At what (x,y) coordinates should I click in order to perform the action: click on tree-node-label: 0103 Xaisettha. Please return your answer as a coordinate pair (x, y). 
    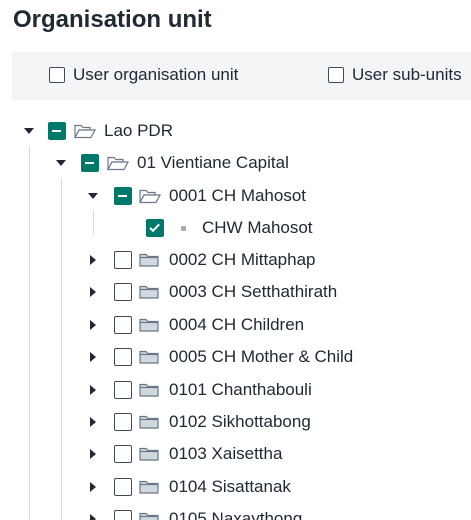
    Looking at the image, I should click on (225, 454).